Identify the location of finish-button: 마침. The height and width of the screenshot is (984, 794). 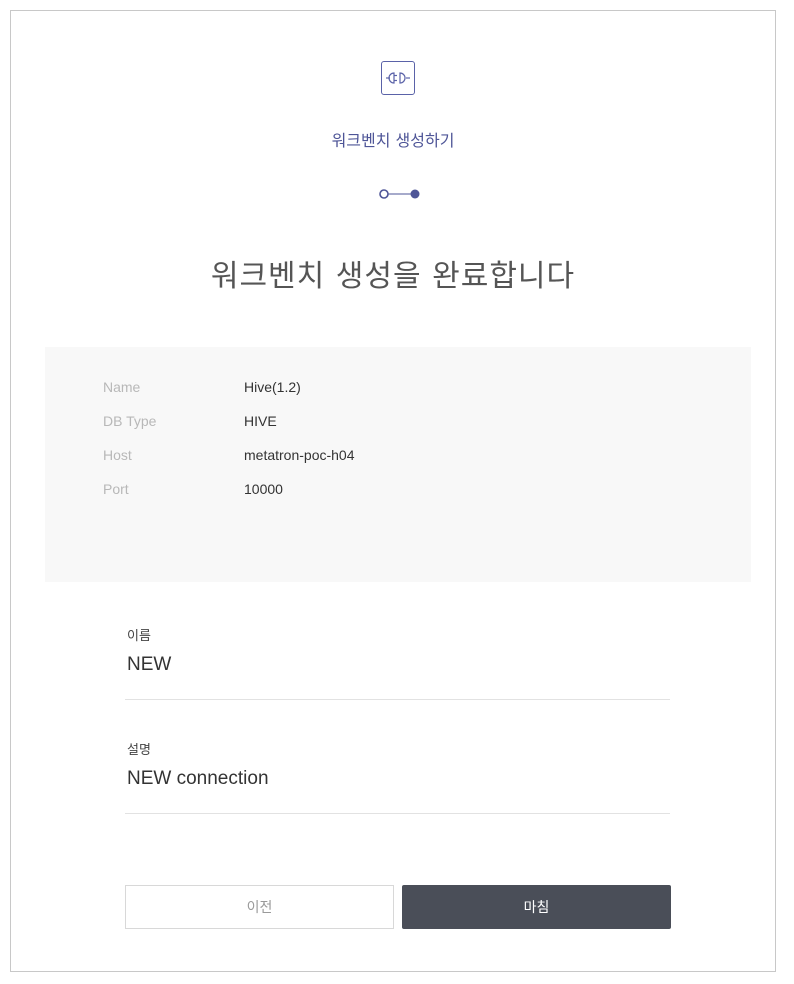
(536, 907).